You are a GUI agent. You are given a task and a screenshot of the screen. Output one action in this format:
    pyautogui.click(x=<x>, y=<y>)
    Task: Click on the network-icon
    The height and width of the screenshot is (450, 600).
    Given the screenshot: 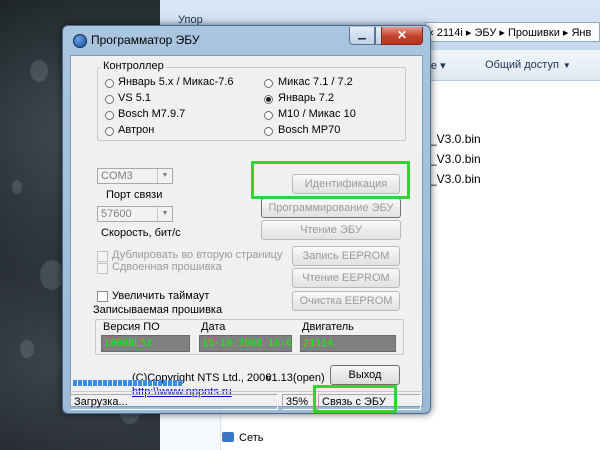 What is the action you would take?
    pyautogui.click(x=228, y=437)
    